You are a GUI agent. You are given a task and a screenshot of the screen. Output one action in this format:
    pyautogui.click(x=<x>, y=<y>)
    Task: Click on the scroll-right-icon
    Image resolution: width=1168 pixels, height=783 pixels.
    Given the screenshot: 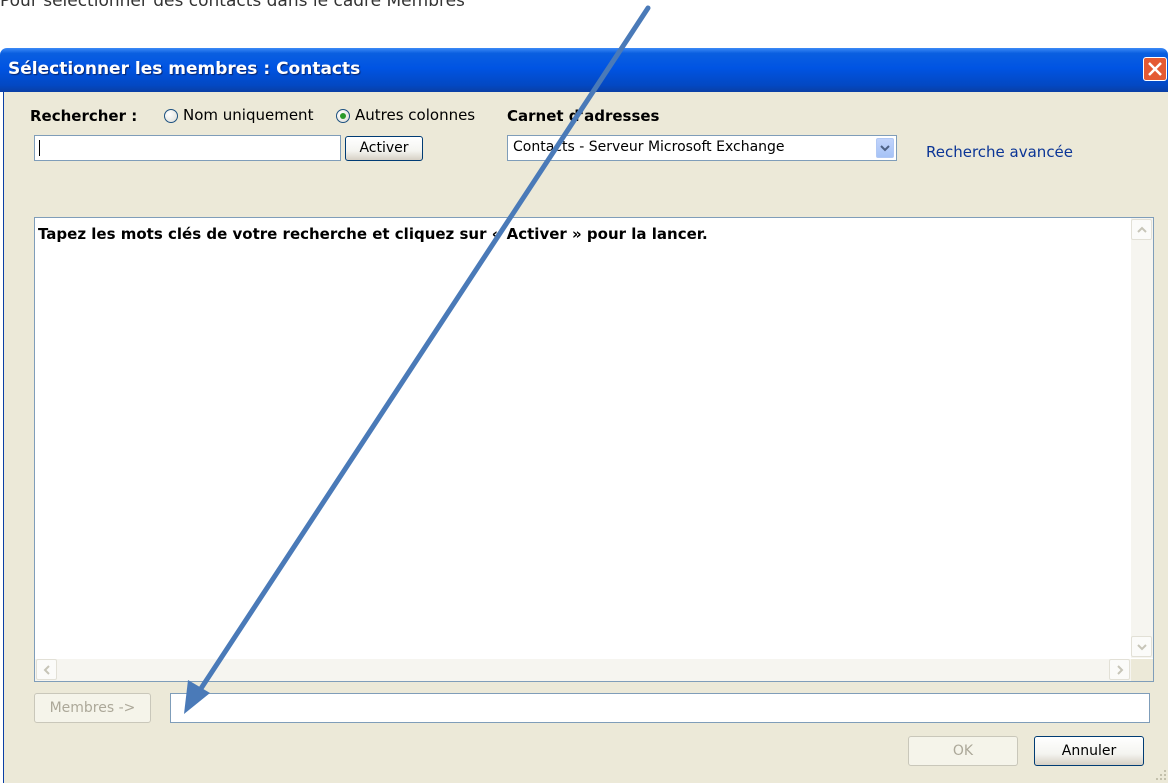 What is the action you would take?
    pyautogui.click(x=1120, y=670)
    